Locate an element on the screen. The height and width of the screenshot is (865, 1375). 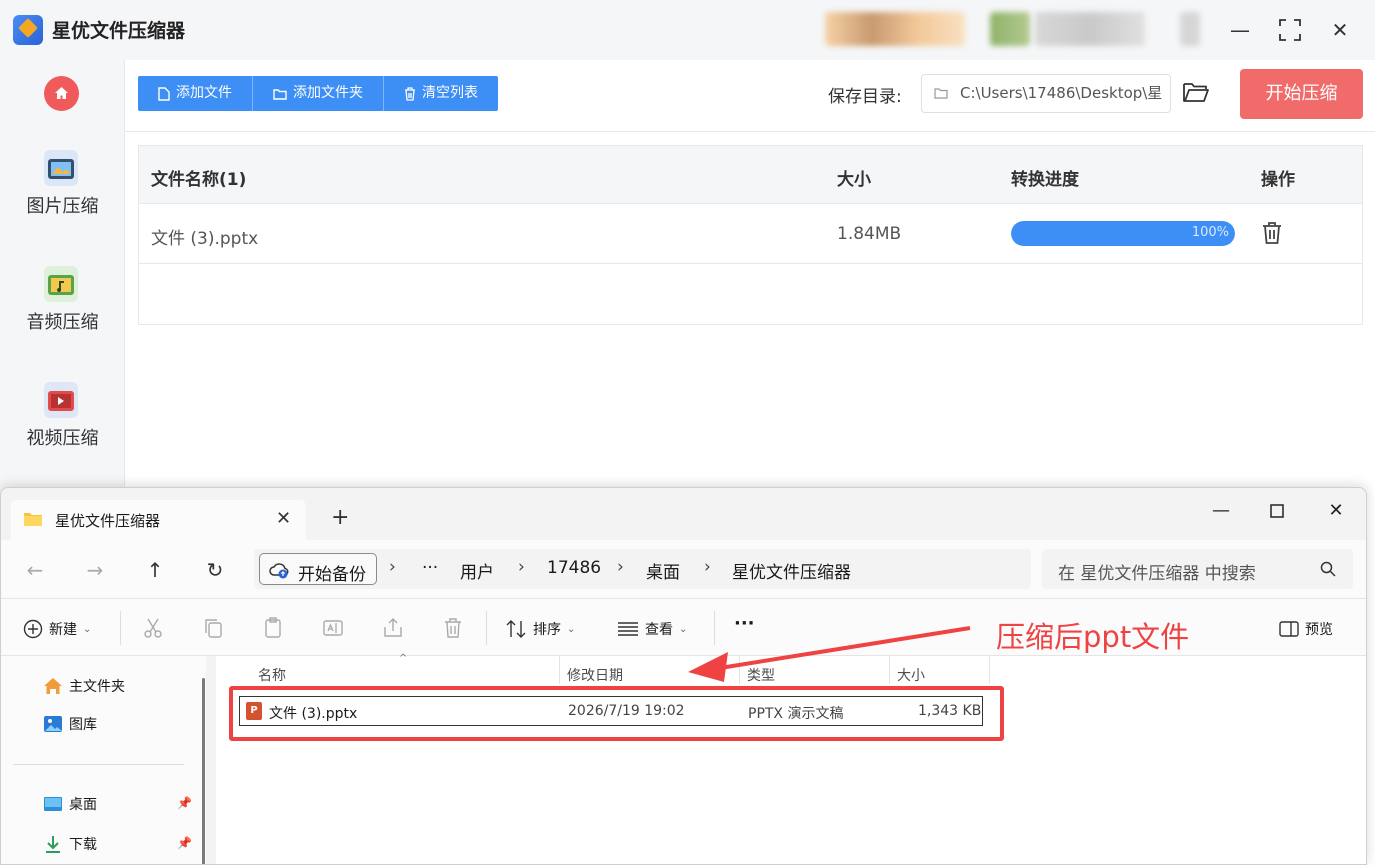
breadcrumb-user: 17486 is located at coordinates (574, 568).